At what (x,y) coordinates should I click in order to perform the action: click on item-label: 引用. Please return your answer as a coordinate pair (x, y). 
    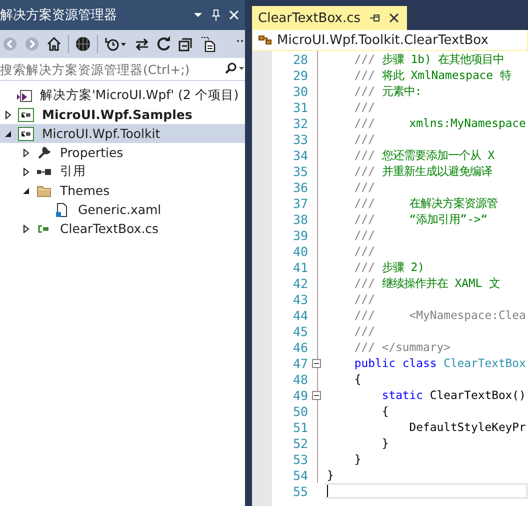
    Looking at the image, I should click on (72, 171).